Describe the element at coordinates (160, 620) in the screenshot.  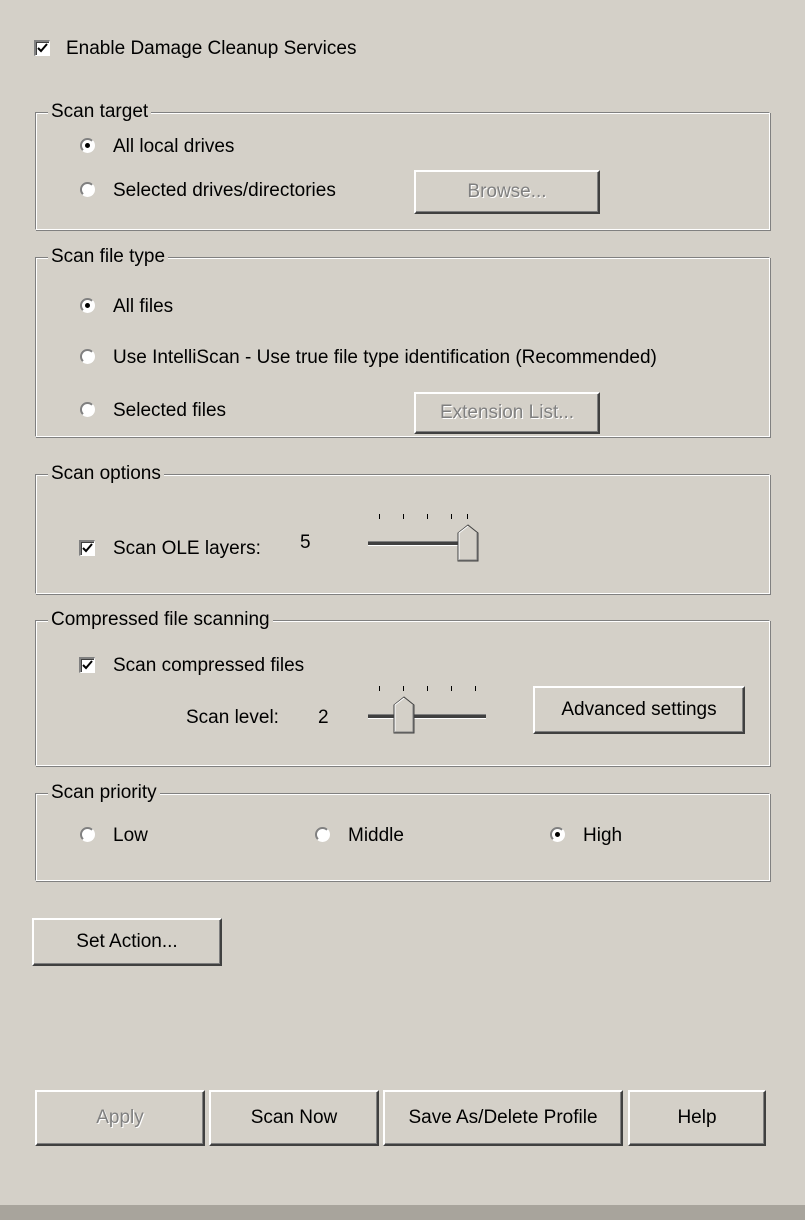
I see `compressed-scanning-title: Compressed file scanning` at that location.